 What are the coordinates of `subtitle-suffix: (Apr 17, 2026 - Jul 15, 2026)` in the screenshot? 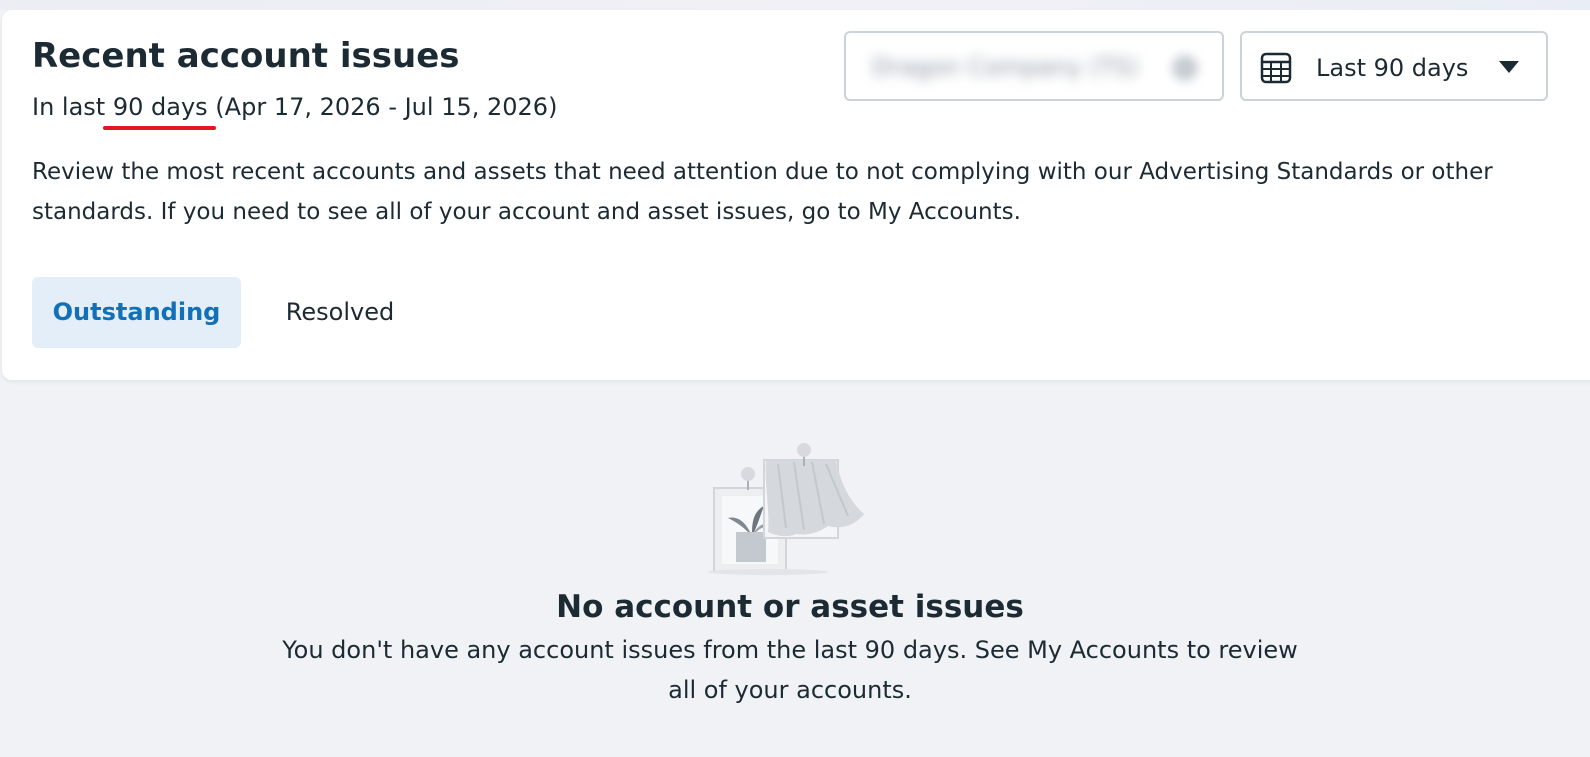 It's located at (382, 107).